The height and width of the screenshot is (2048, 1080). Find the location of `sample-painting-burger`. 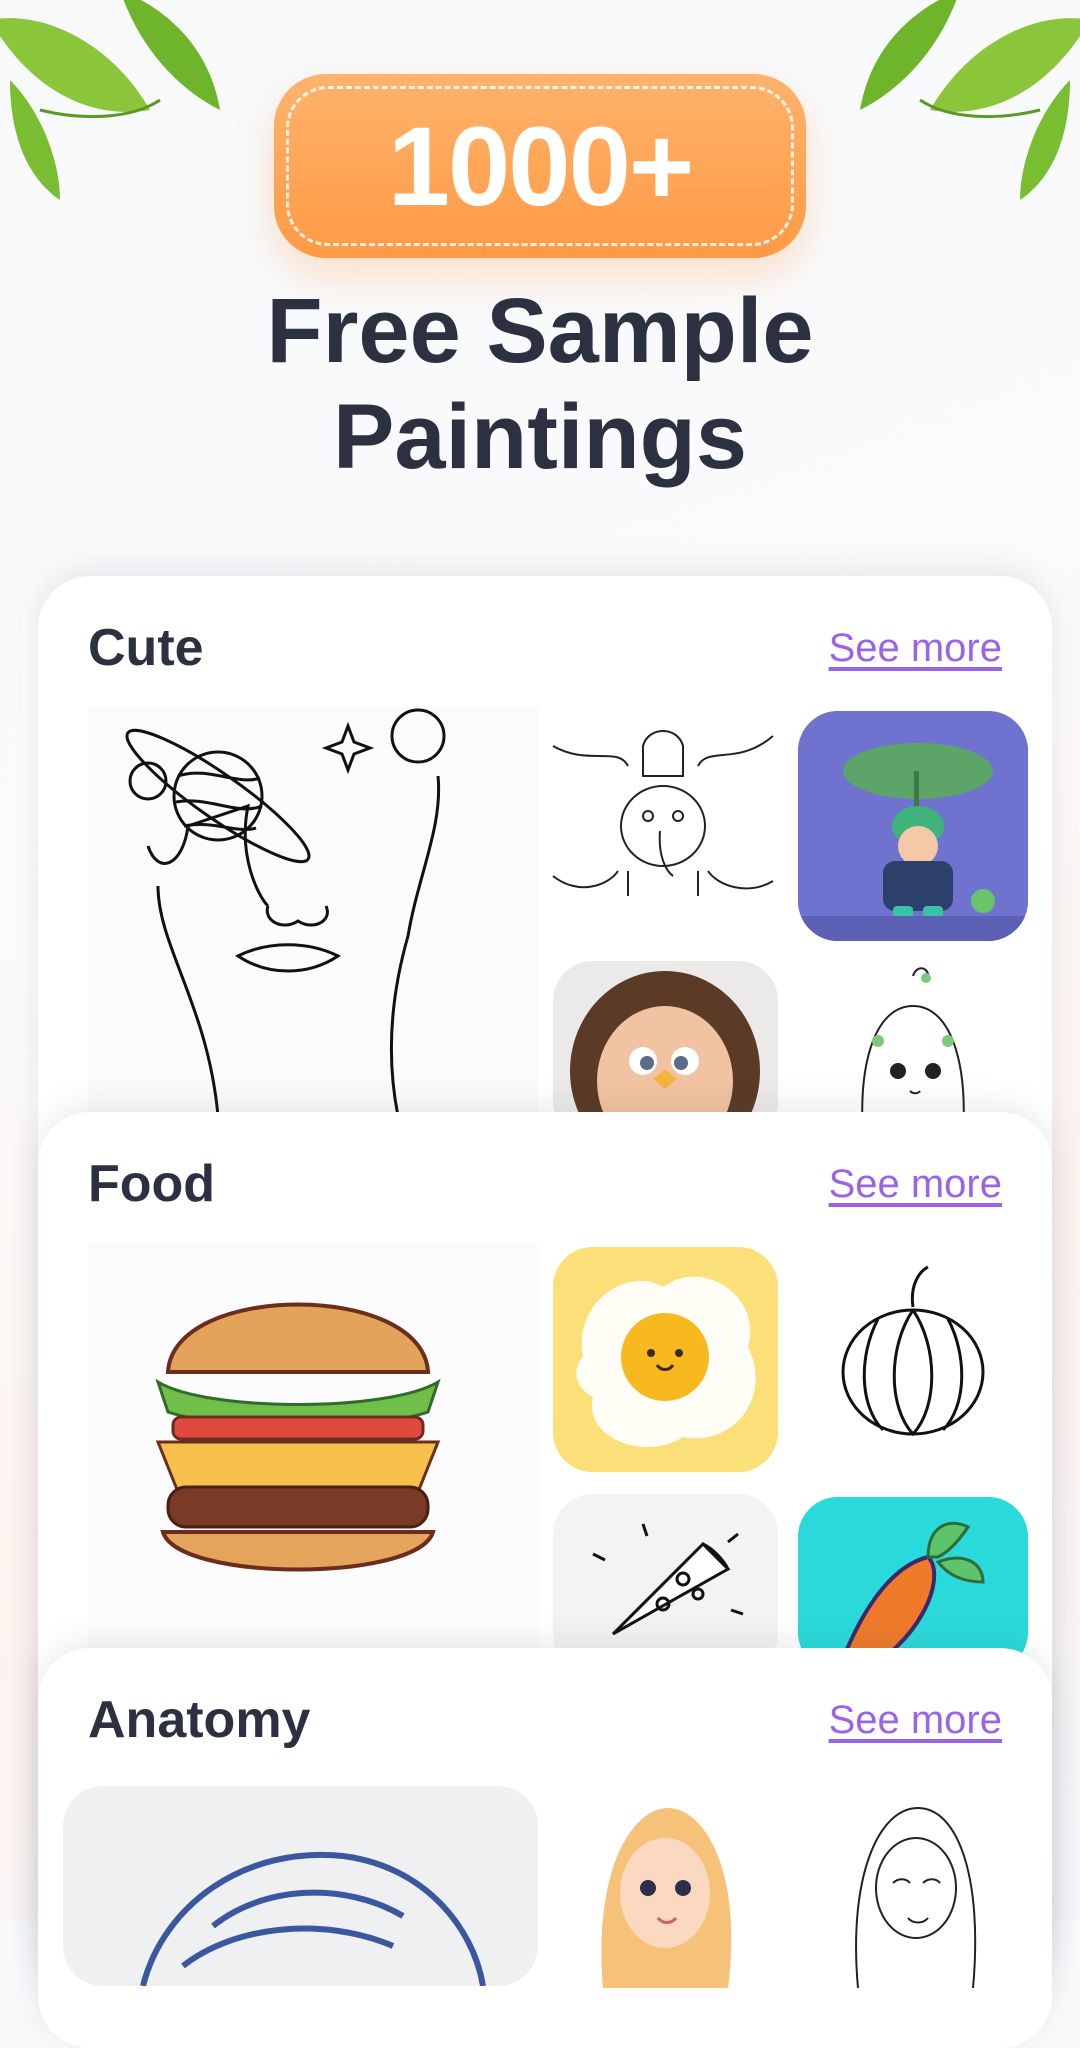

sample-painting-burger is located at coordinates (313, 1447).